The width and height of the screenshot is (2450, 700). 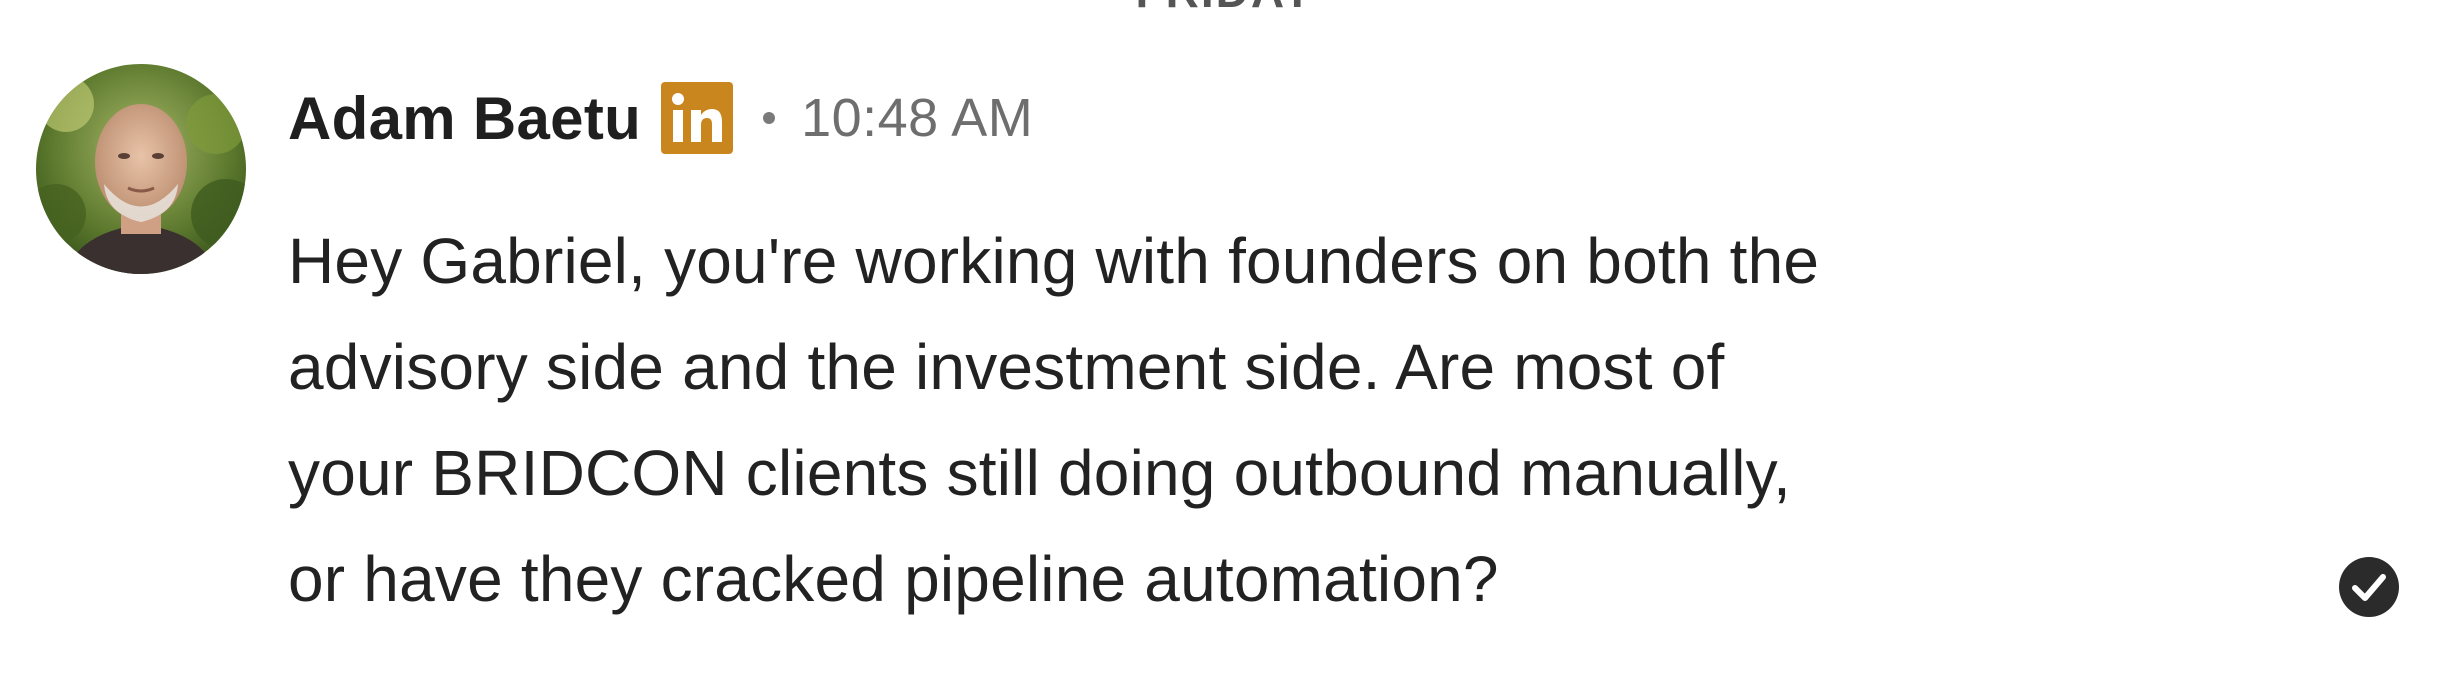 I want to click on read-check-icon, so click(x=2369, y=587).